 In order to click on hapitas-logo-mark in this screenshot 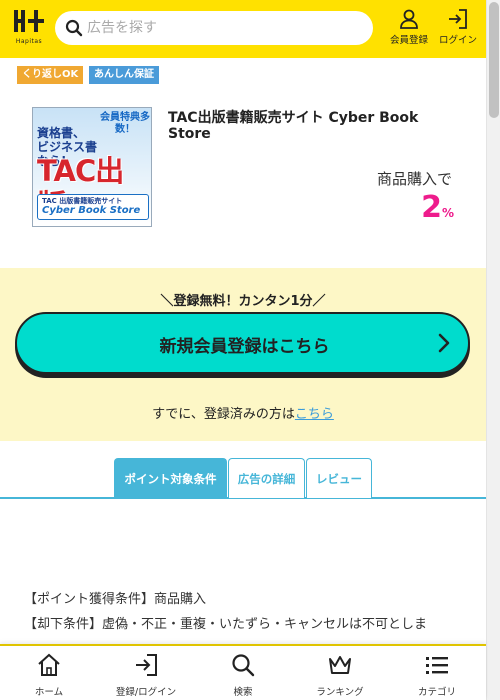, I will do `click(29, 21)`.